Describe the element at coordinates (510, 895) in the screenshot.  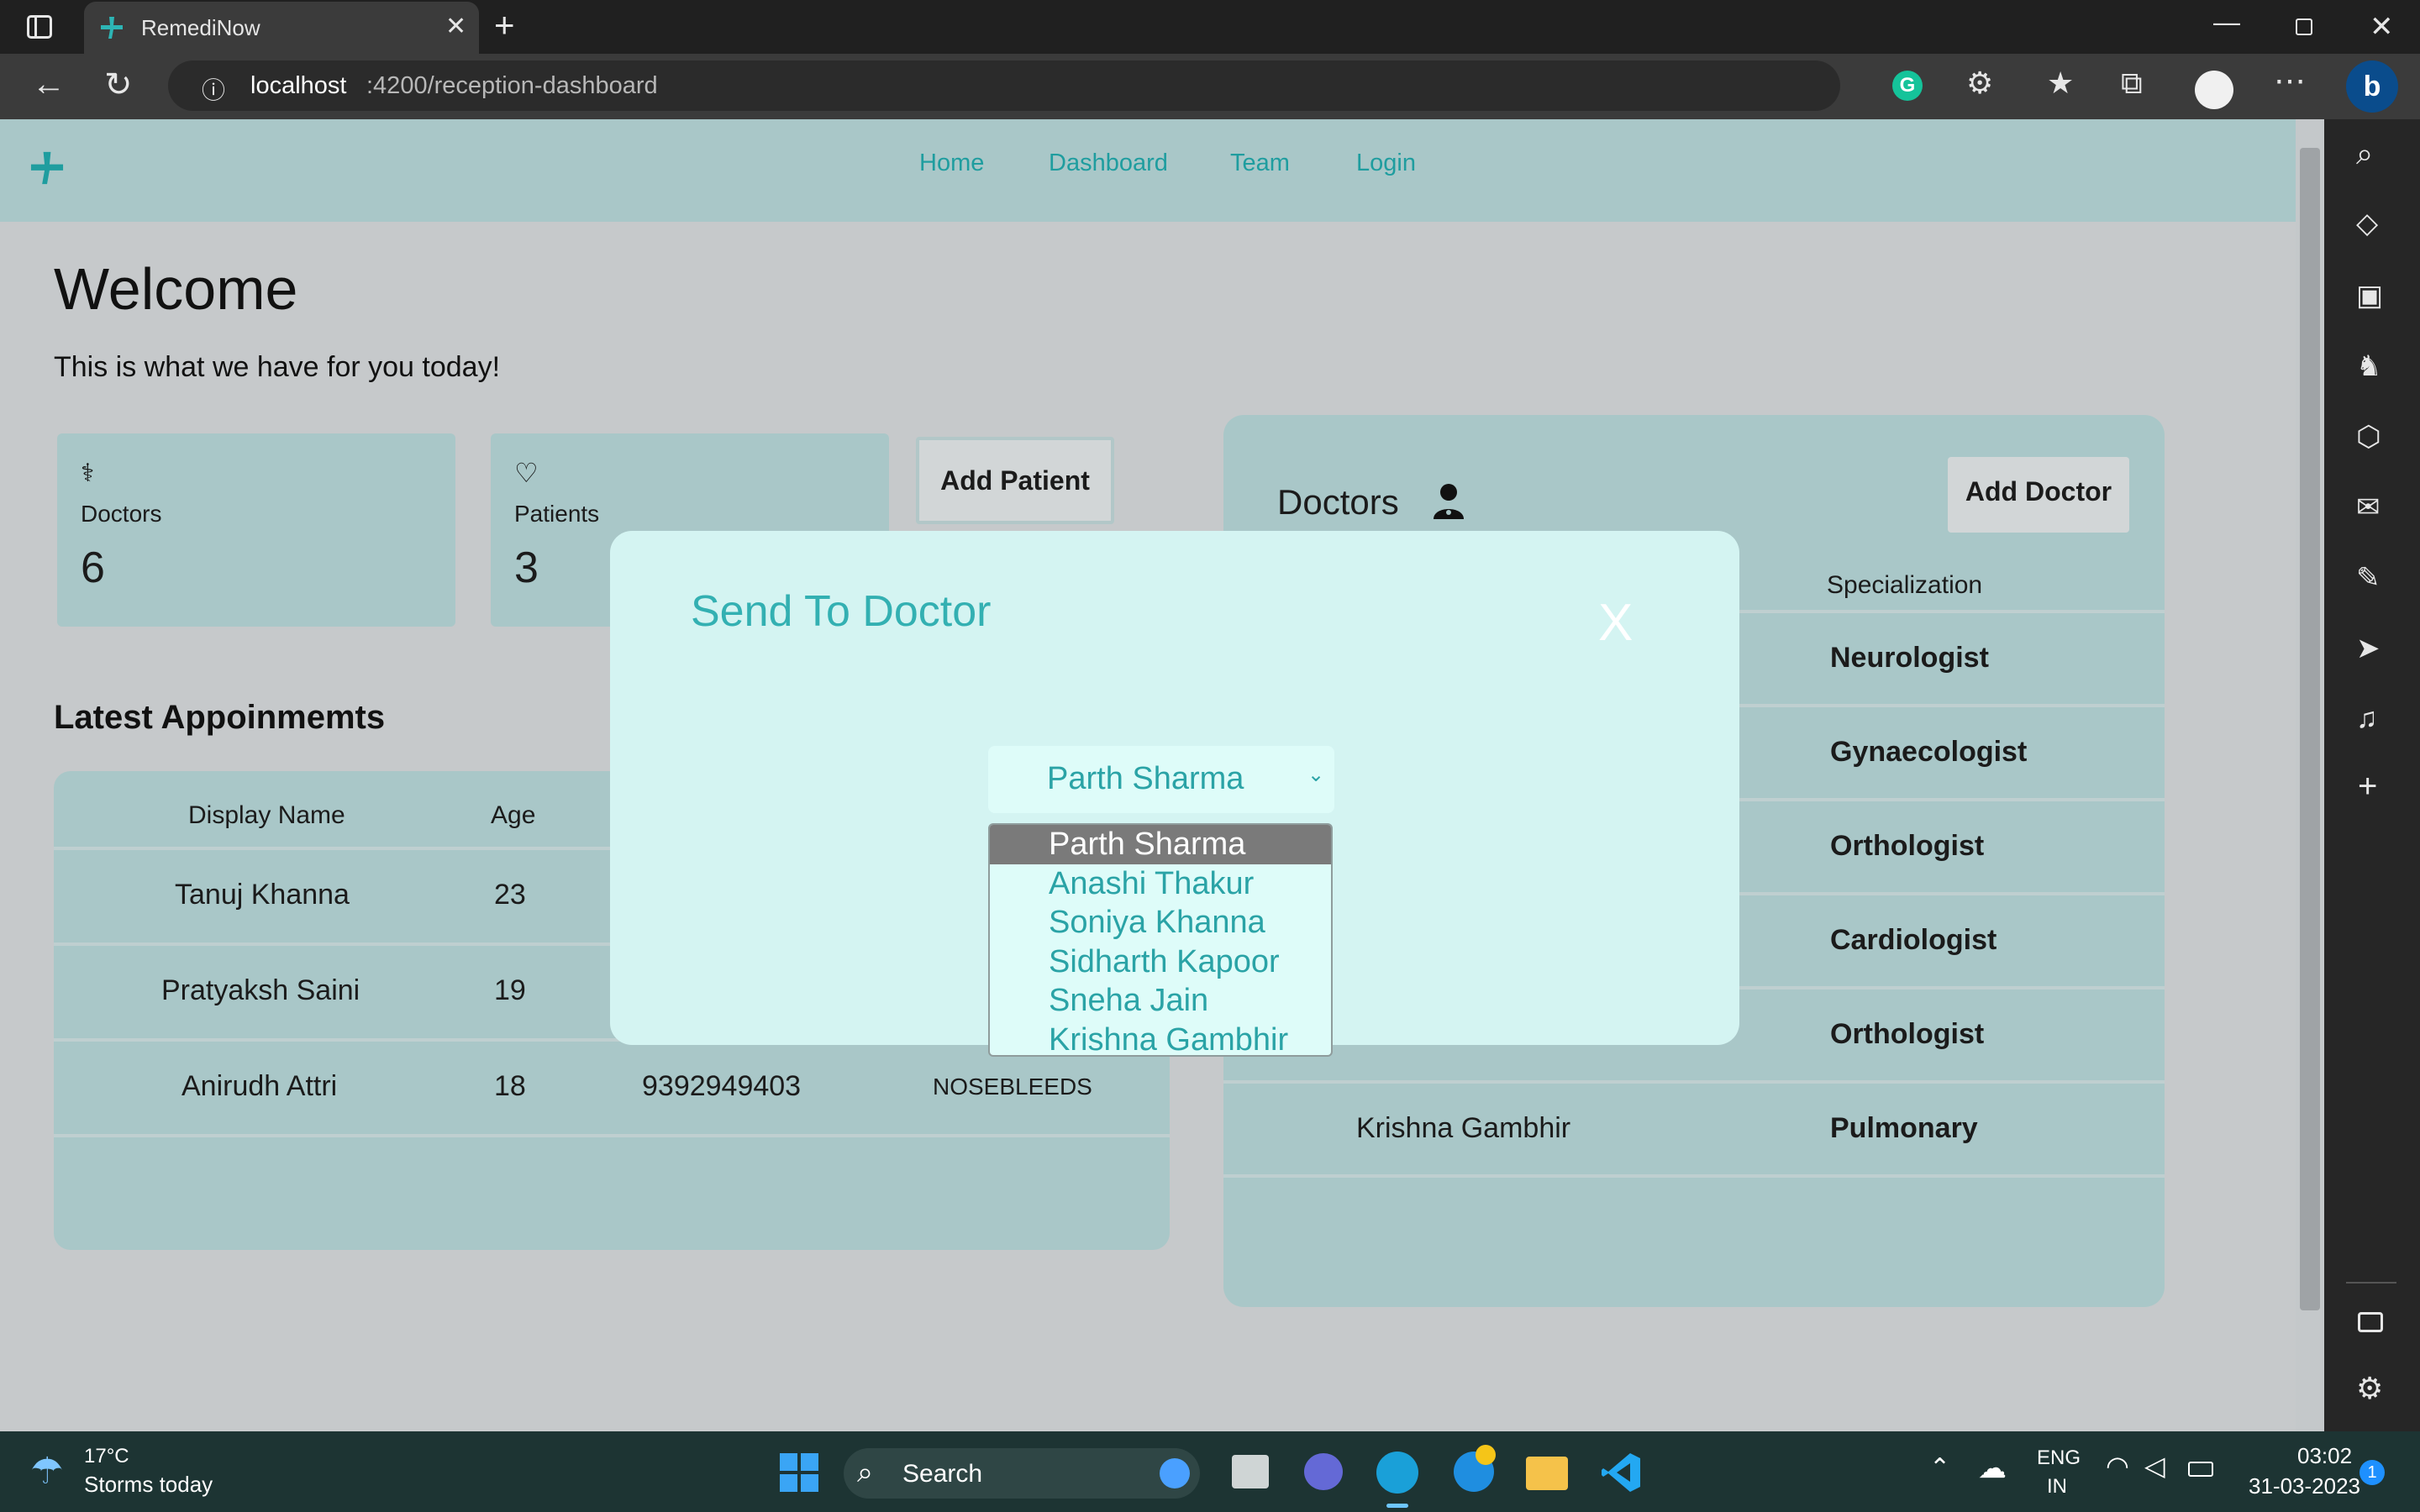
I see `patient-age: 23` at that location.